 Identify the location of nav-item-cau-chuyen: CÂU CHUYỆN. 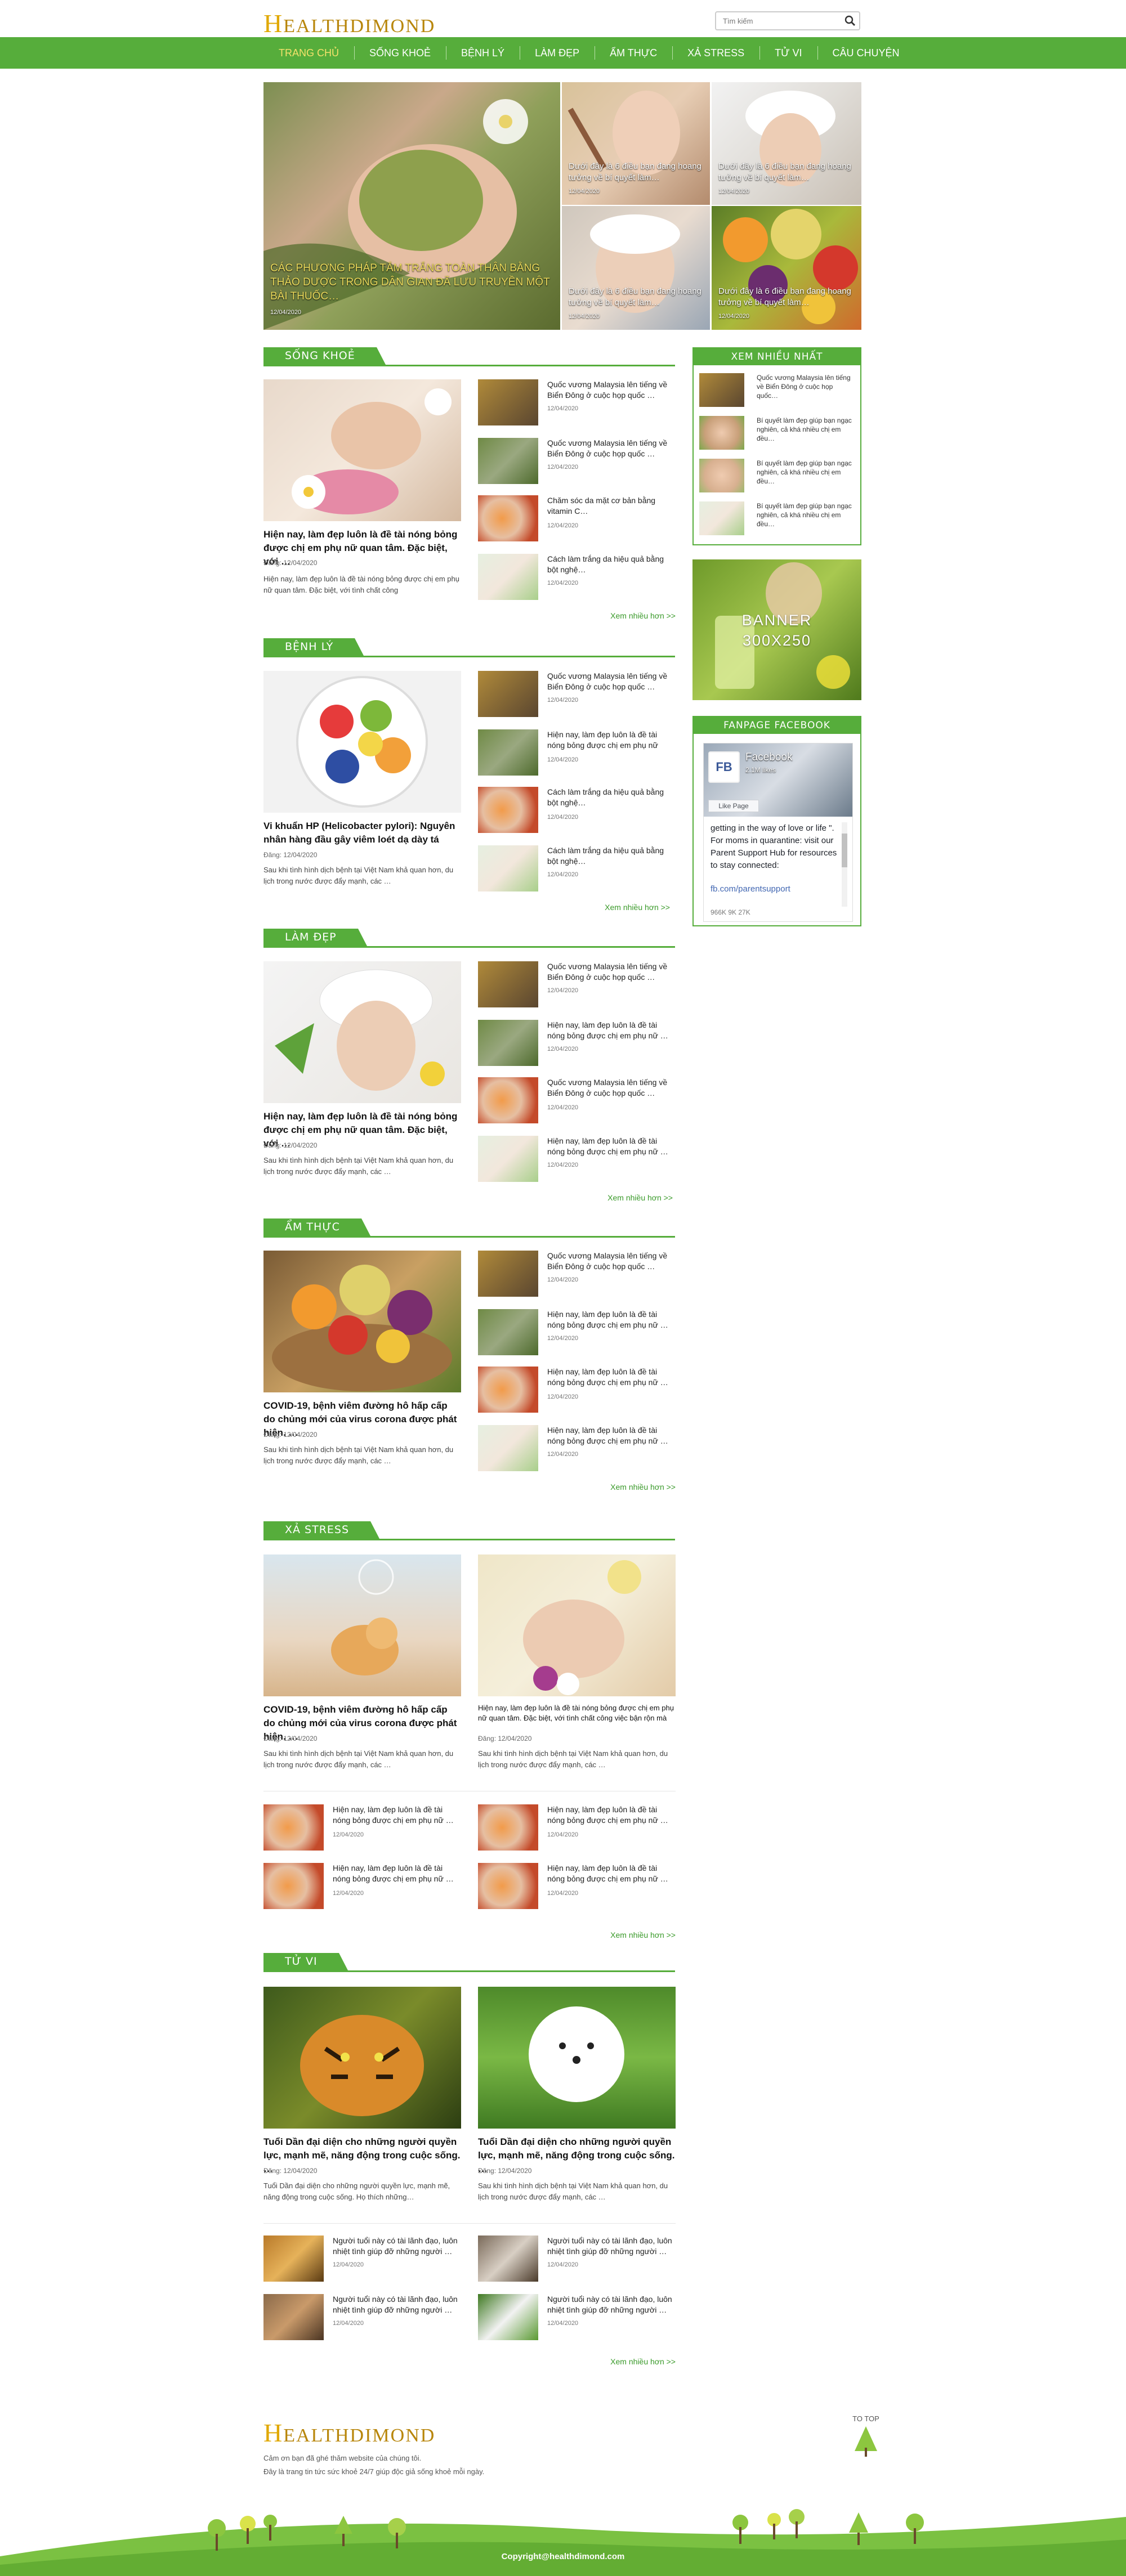
(866, 53).